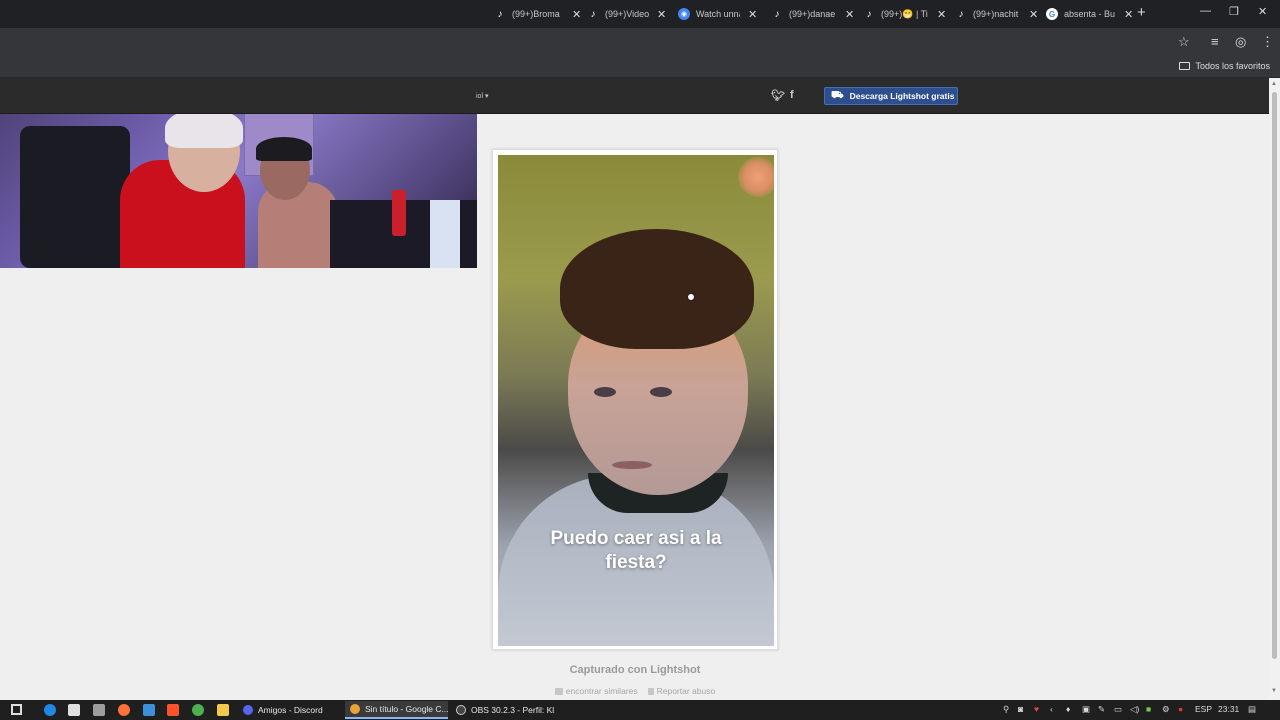 This screenshot has width=1280, height=720. Describe the element at coordinates (1134, 709) in the screenshot. I see `volume-icon: ◁)` at that location.